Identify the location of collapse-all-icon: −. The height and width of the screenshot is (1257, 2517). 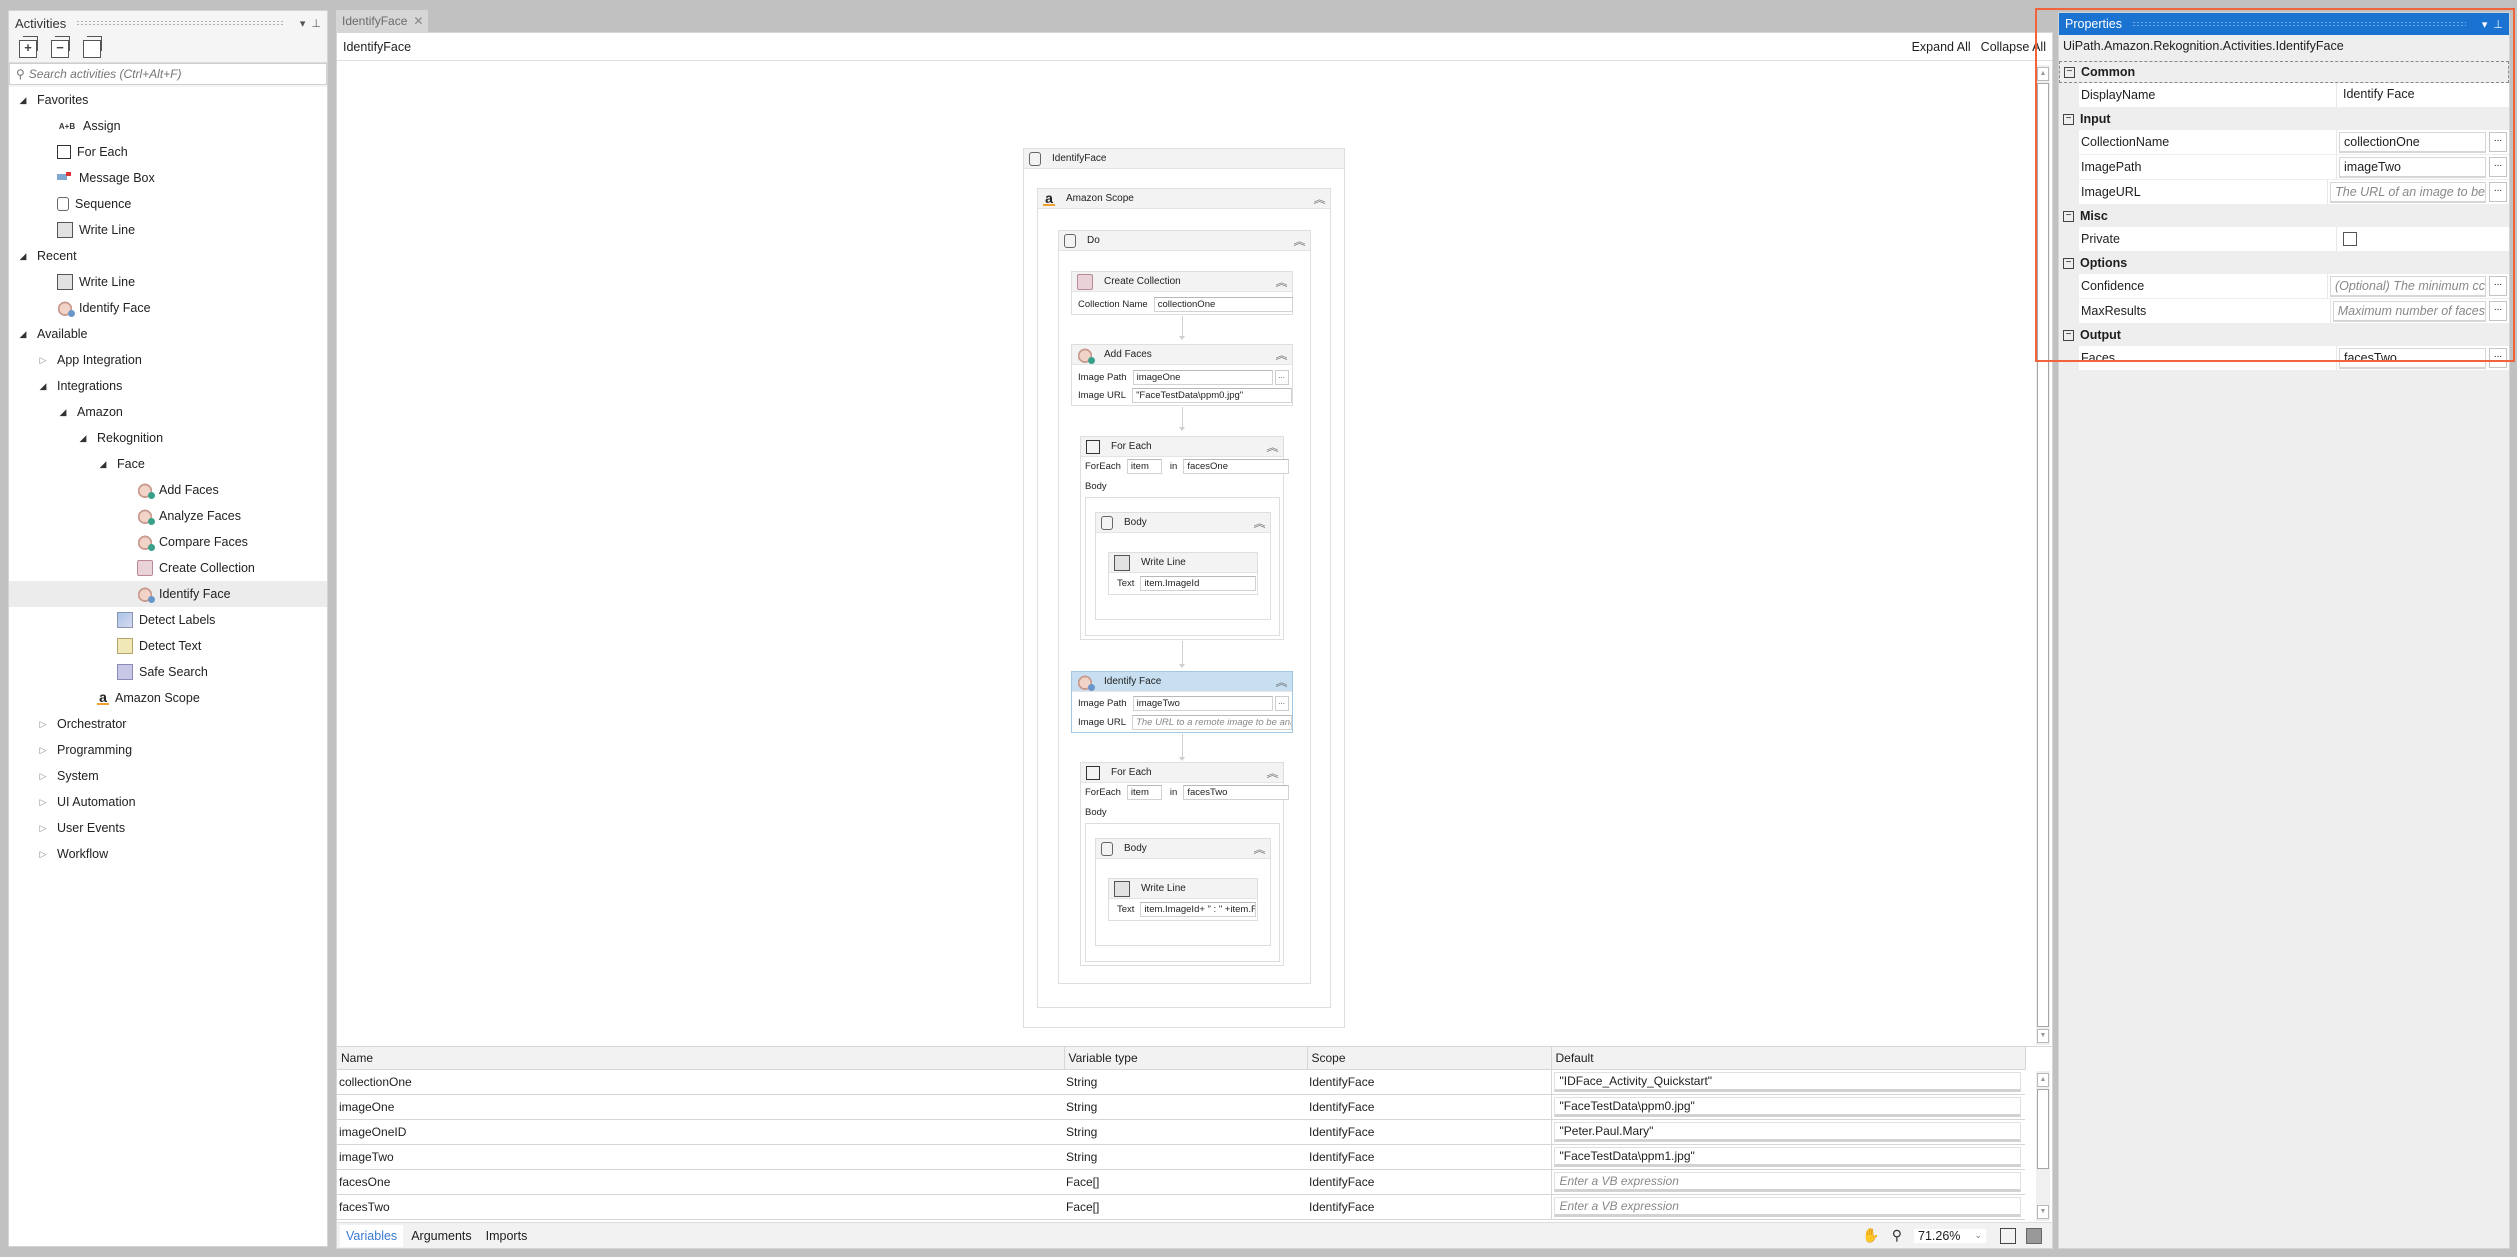
(60, 46).